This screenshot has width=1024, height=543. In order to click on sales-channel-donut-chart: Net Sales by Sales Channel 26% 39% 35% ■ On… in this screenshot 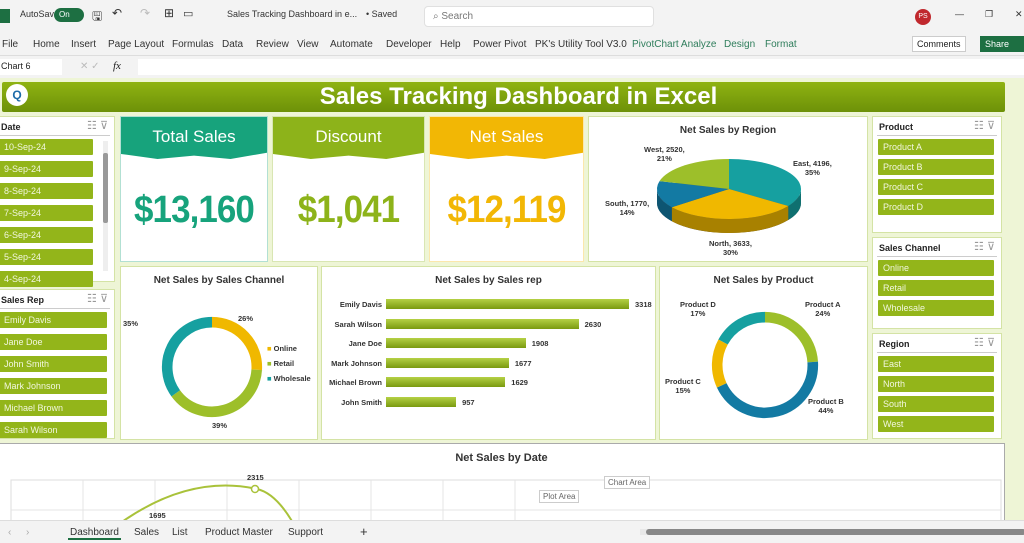, I will do `click(219, 353)`.